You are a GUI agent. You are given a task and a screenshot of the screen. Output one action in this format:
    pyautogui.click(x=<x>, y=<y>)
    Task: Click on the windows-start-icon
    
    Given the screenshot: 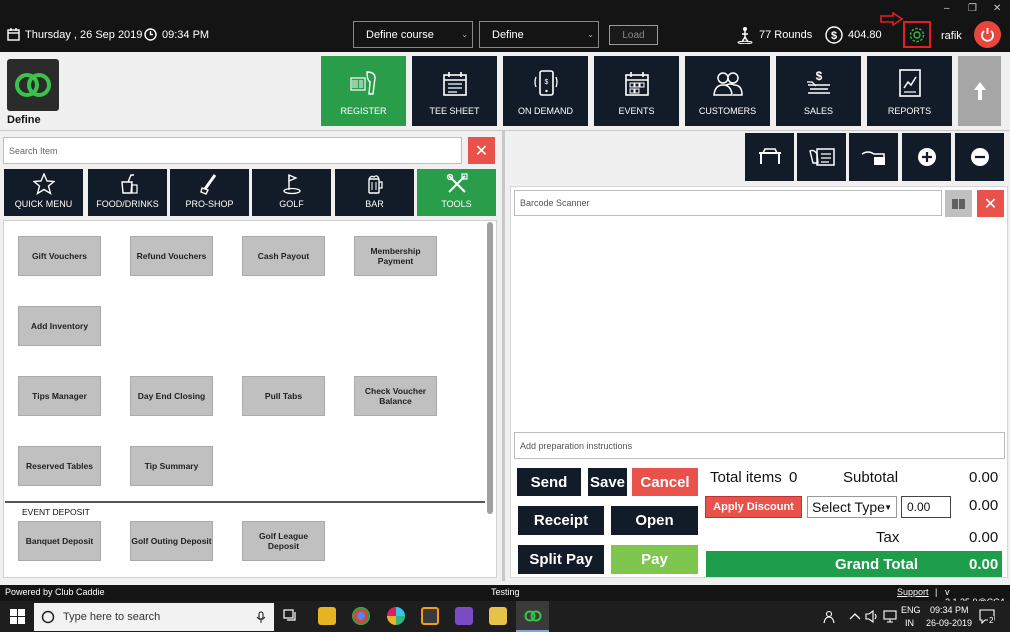 What is the action you would take?
    pyautogui.click(x=17, y=616)
    